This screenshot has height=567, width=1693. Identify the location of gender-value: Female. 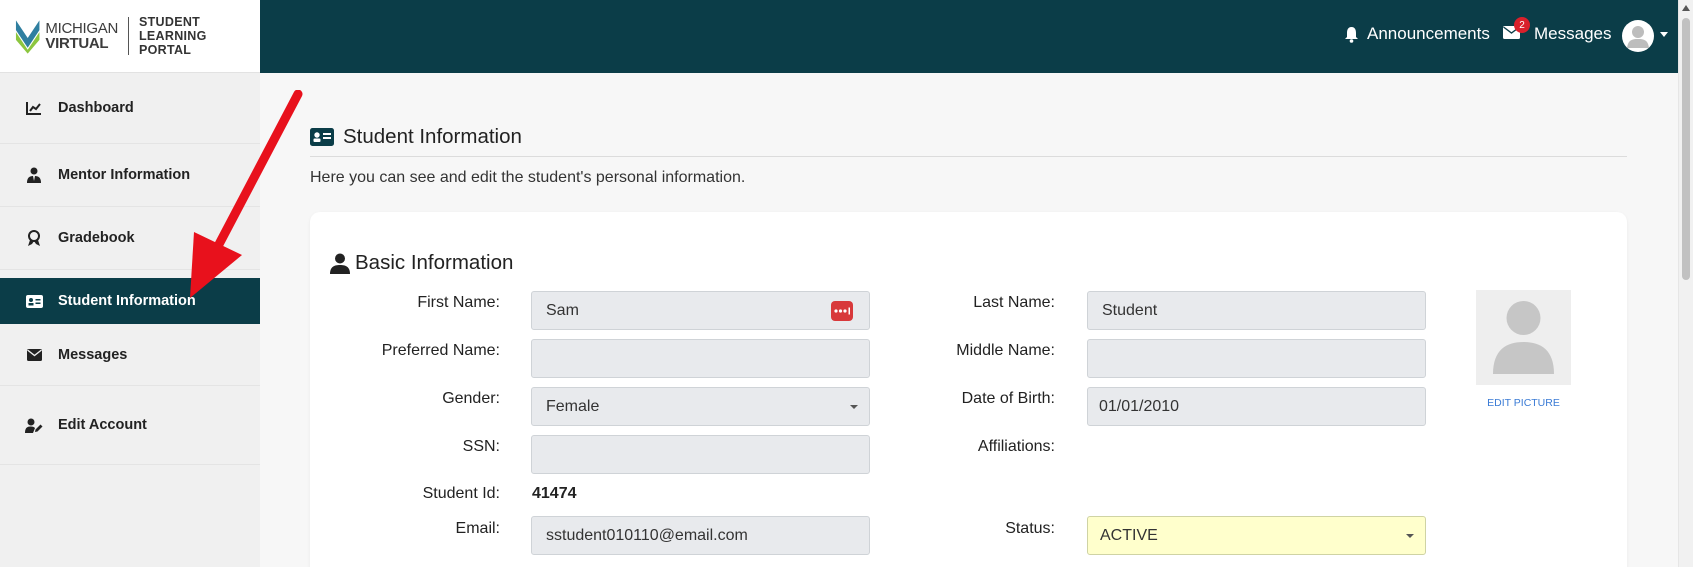
(573, 406).